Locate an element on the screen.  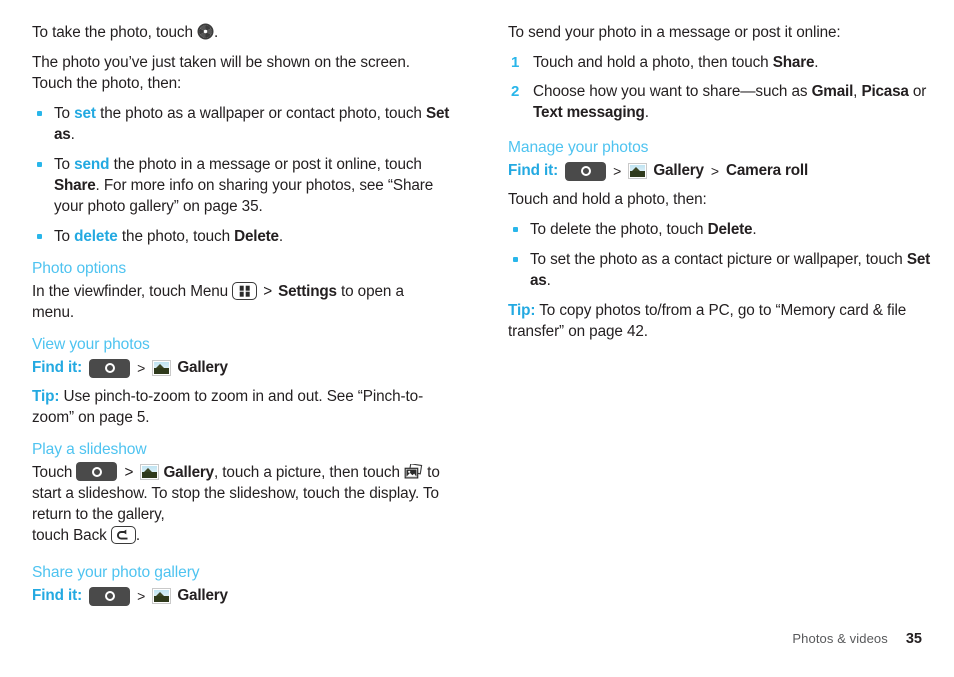
back-period: . is located at coordinates (137, 535).